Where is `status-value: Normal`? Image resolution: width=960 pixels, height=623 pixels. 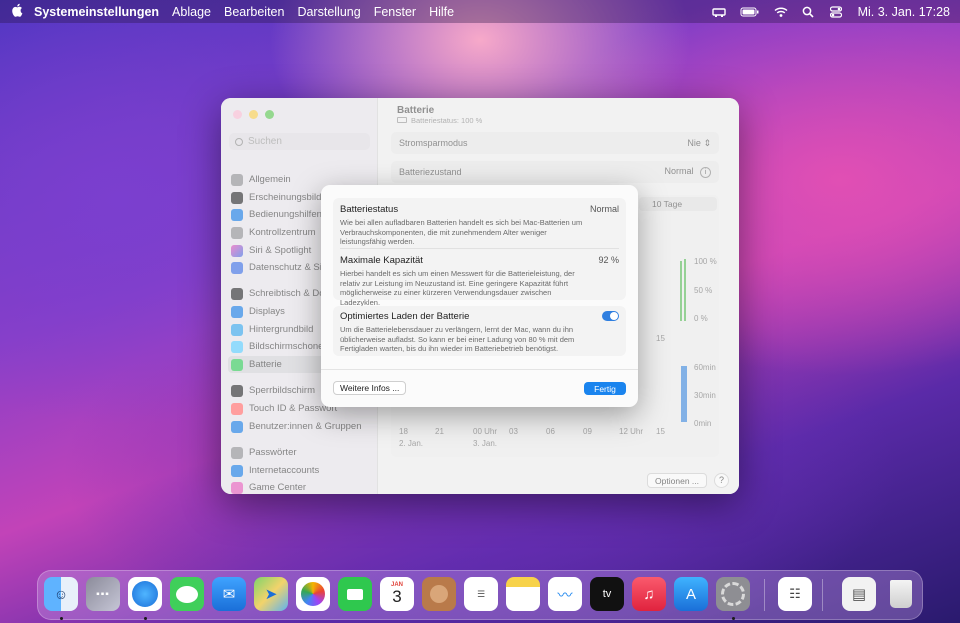 status-value: Normal is located at coordinates (604, 209).